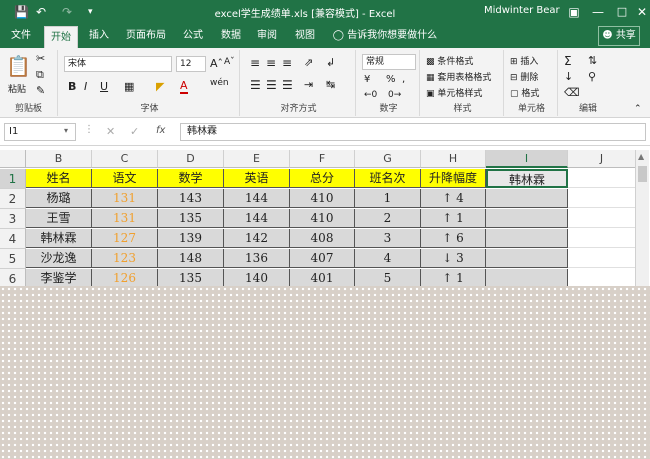  What do you see at coordinates (191, 218) in the screenshot?
I see `cell-d3: 135` at bounding box center [191, 218].